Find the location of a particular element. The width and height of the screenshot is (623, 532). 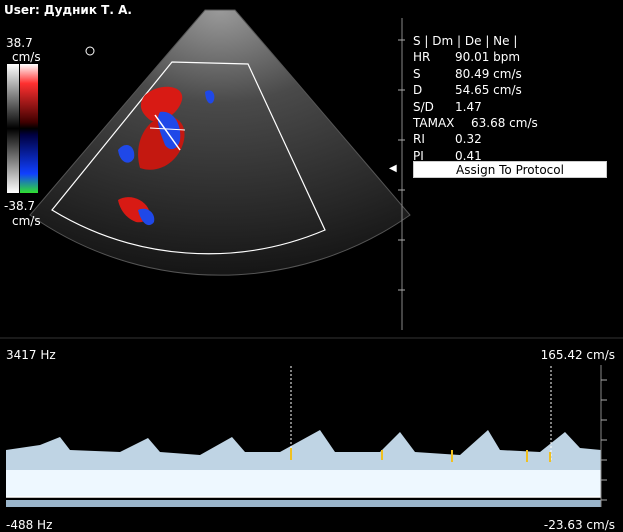

focus-marker is located at coordinates (90, 51).